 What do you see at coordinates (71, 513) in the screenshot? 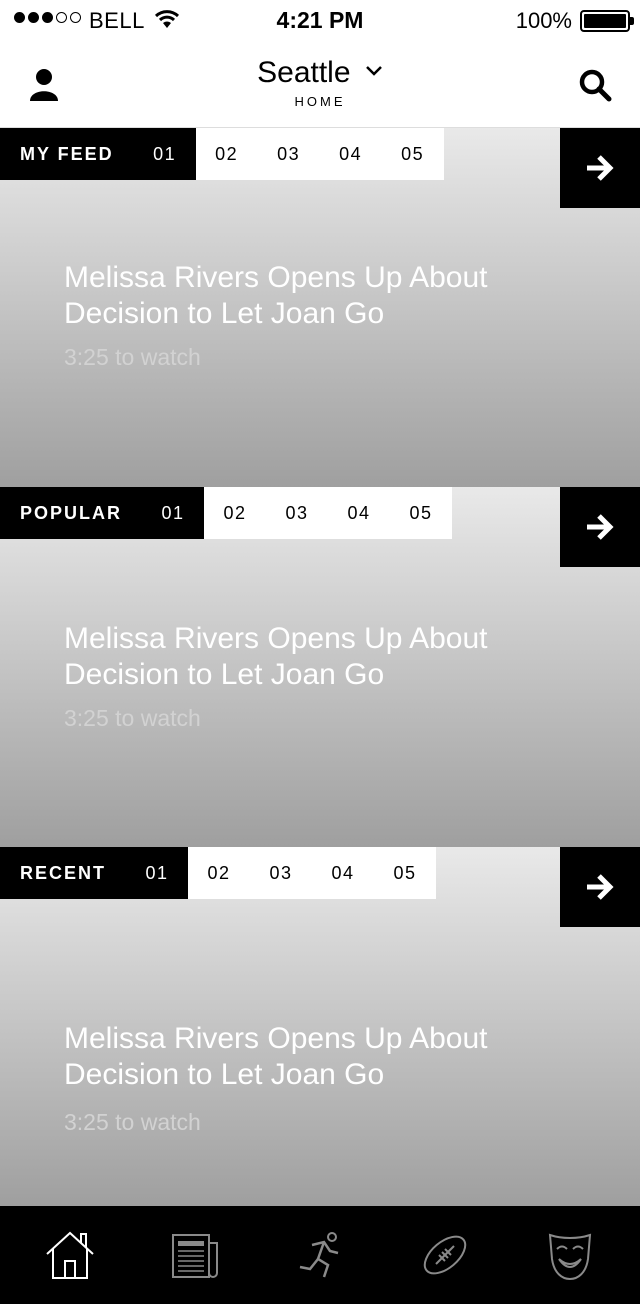
I see `section-label: POPULAR` at bounding box center [71, 513].